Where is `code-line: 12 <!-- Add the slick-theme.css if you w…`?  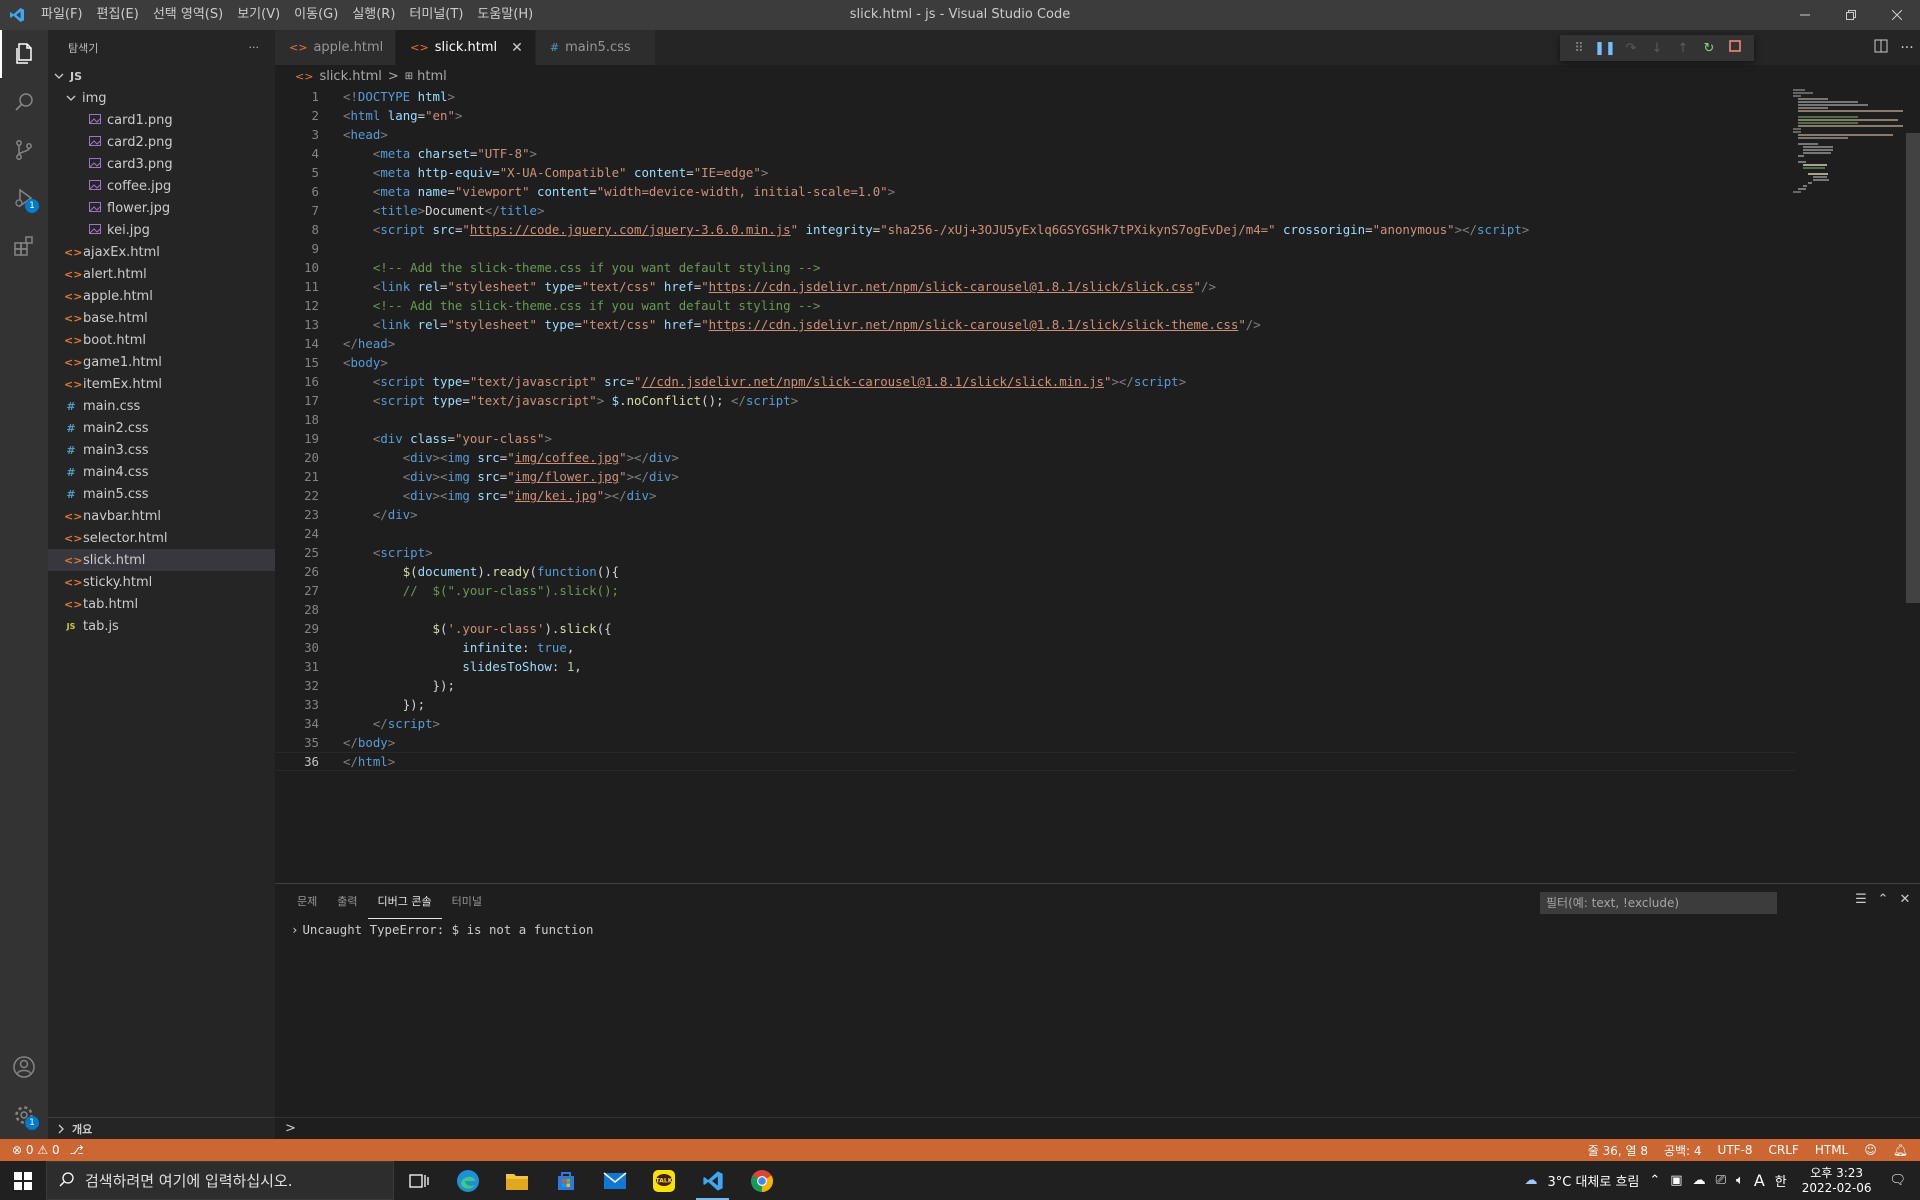
code-line: 12 <!-- Add the slick-theme.css if you w… is located at coordinates (1035, 305).